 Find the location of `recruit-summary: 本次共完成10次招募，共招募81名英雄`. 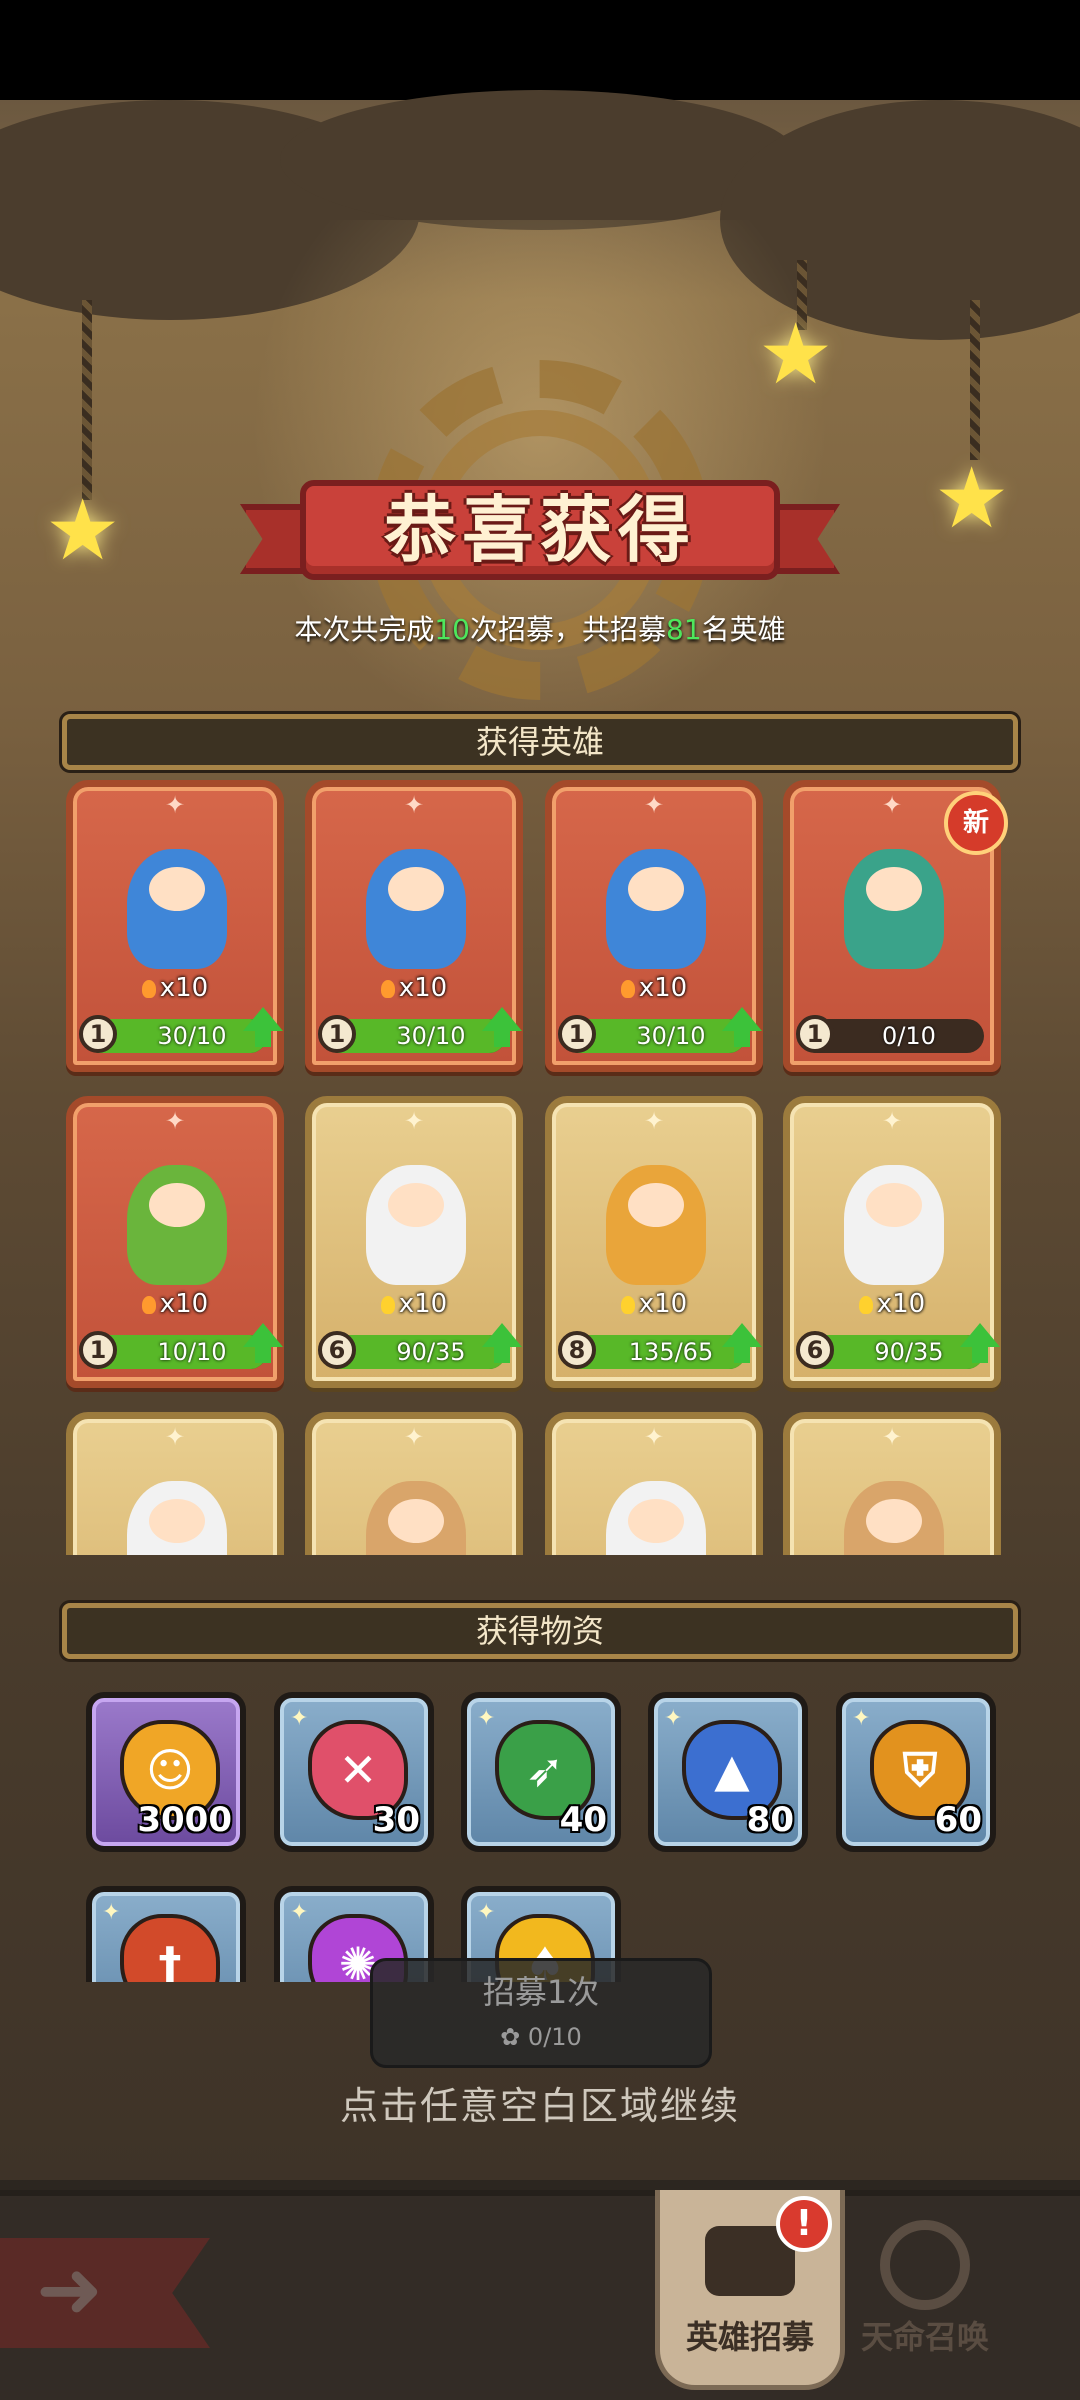

recruit-summary: 本次共完成10次招募，共招募81名英雄 is located at coordinates (540, 628).